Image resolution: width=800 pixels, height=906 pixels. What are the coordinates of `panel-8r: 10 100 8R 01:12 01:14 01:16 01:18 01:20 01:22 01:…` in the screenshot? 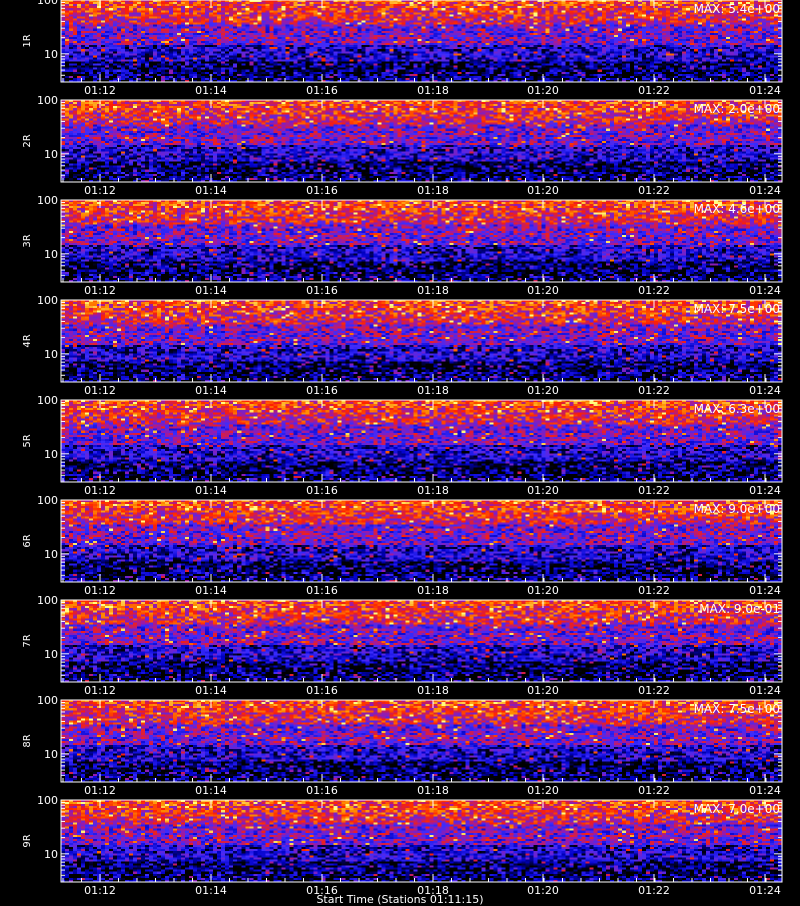 It's located at (400, 747).